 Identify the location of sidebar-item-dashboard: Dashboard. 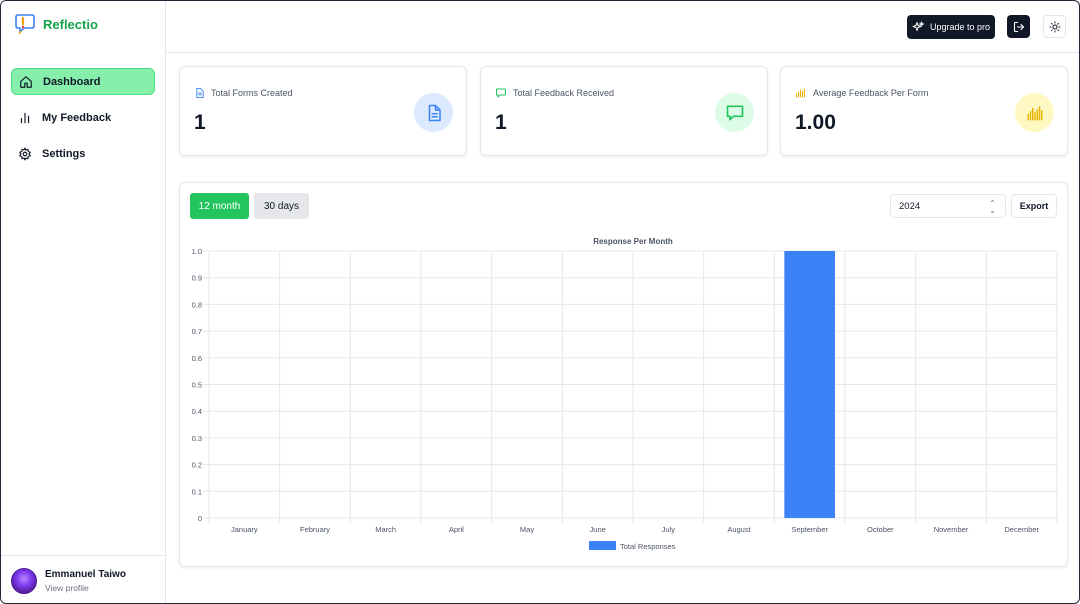
(83, 81).